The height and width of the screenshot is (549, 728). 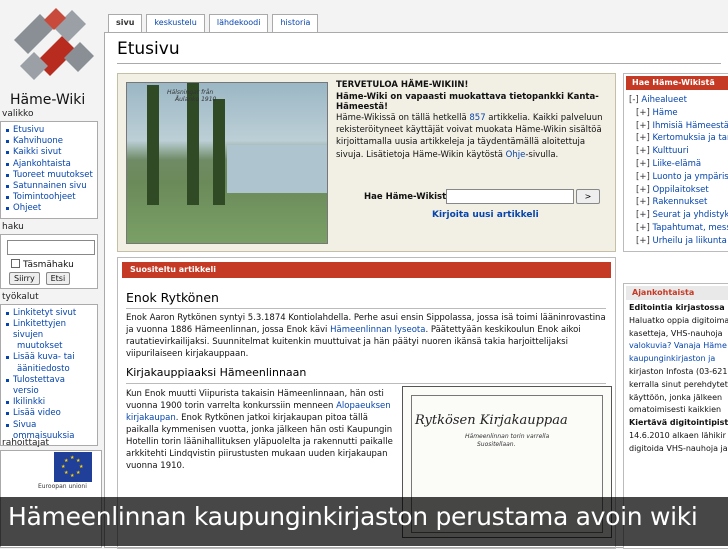 I want to click on category-item: [+] Urheilu ja liikunta, so click(x=678, y=241).